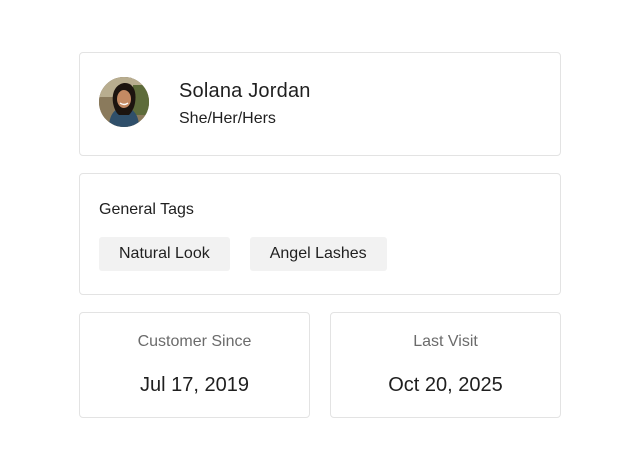 This screenshot has width=640, height=471. Describe the element at coordinates (243, 254) in the screenshot. I see `tag-list: Natural Look Angel Lashes` at that location.